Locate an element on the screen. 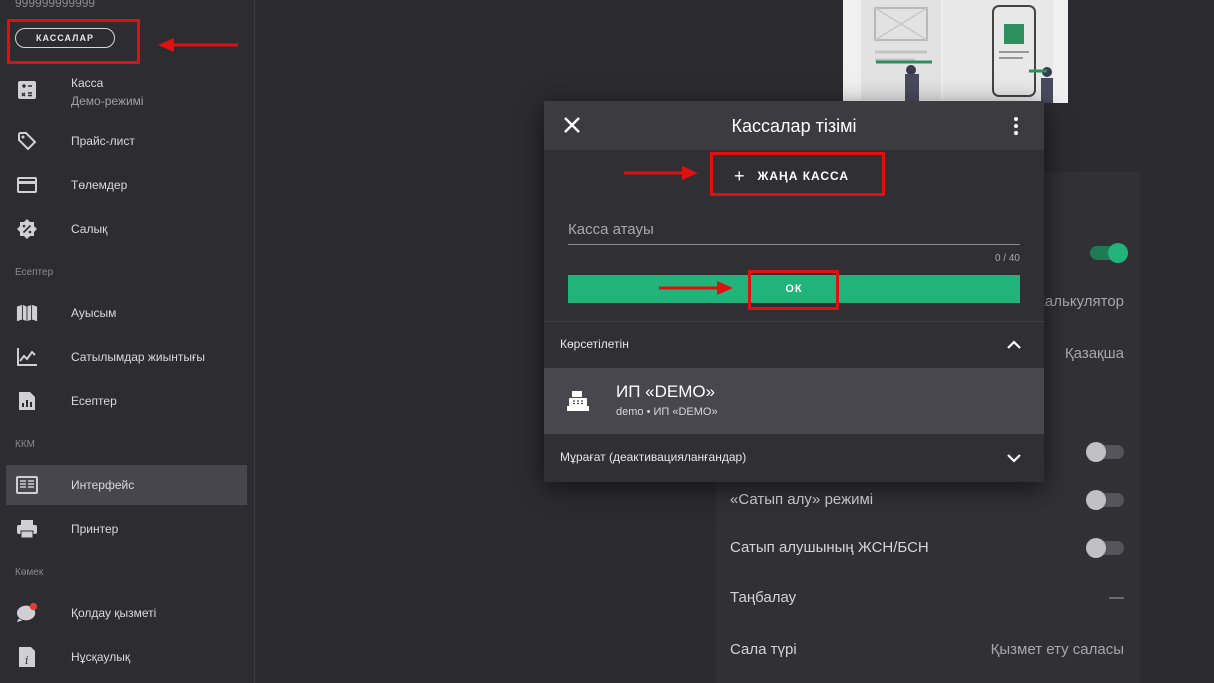  sidebar-item-label: Интерфейс is located at coordinates (103, 485).